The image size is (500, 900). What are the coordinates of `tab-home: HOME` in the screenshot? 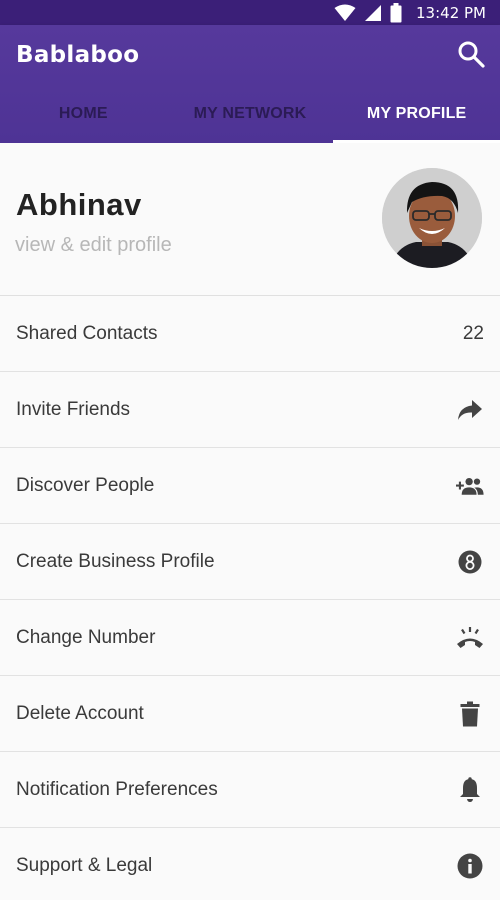 It's located at (83, 114).